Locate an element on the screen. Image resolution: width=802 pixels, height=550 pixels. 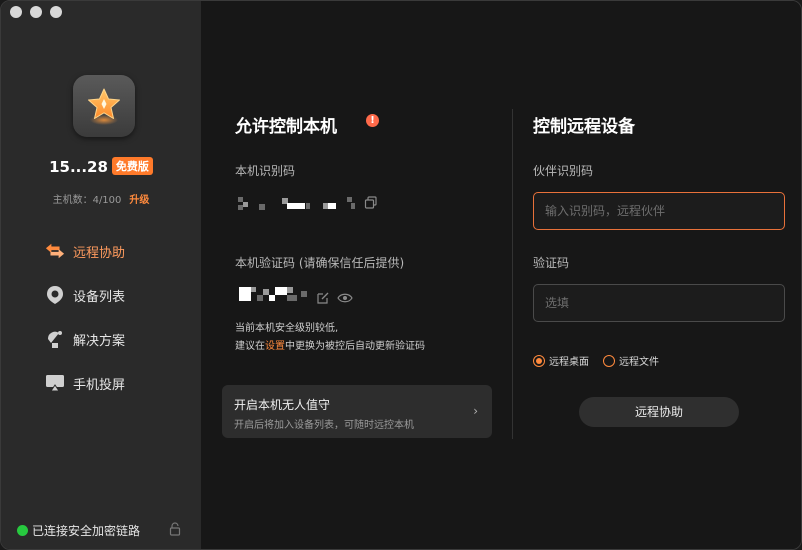
status-text: 已连接安全加密链路 is located at coordinates (86, 531).